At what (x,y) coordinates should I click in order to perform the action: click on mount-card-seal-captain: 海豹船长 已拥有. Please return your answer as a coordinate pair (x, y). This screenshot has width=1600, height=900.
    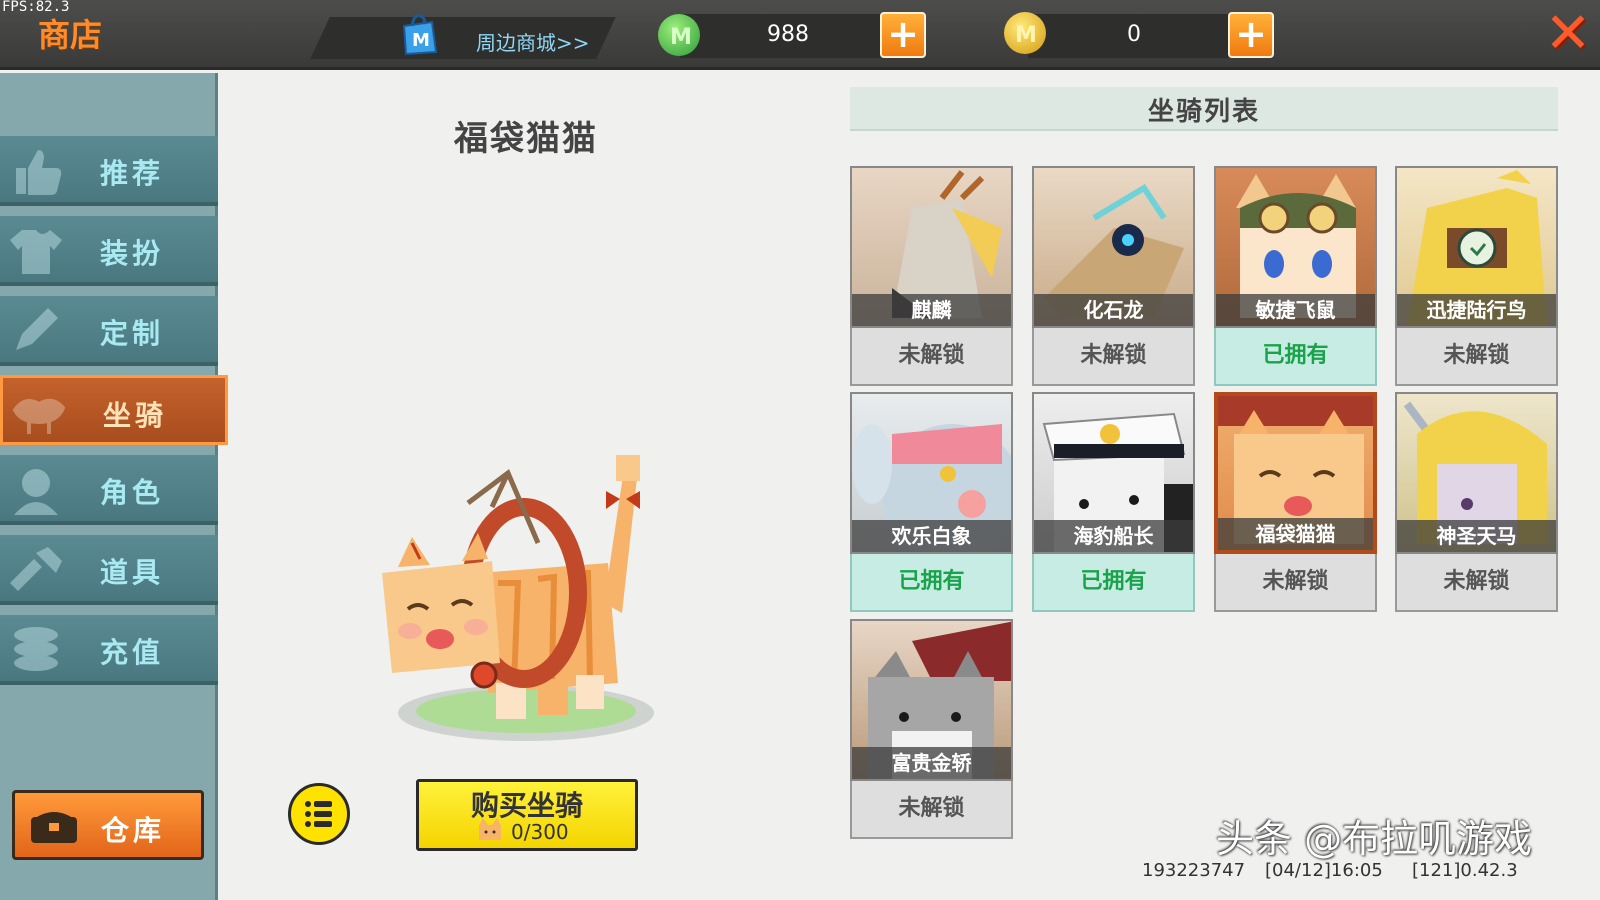
    Looking at the image, I should click on (1113, 503).